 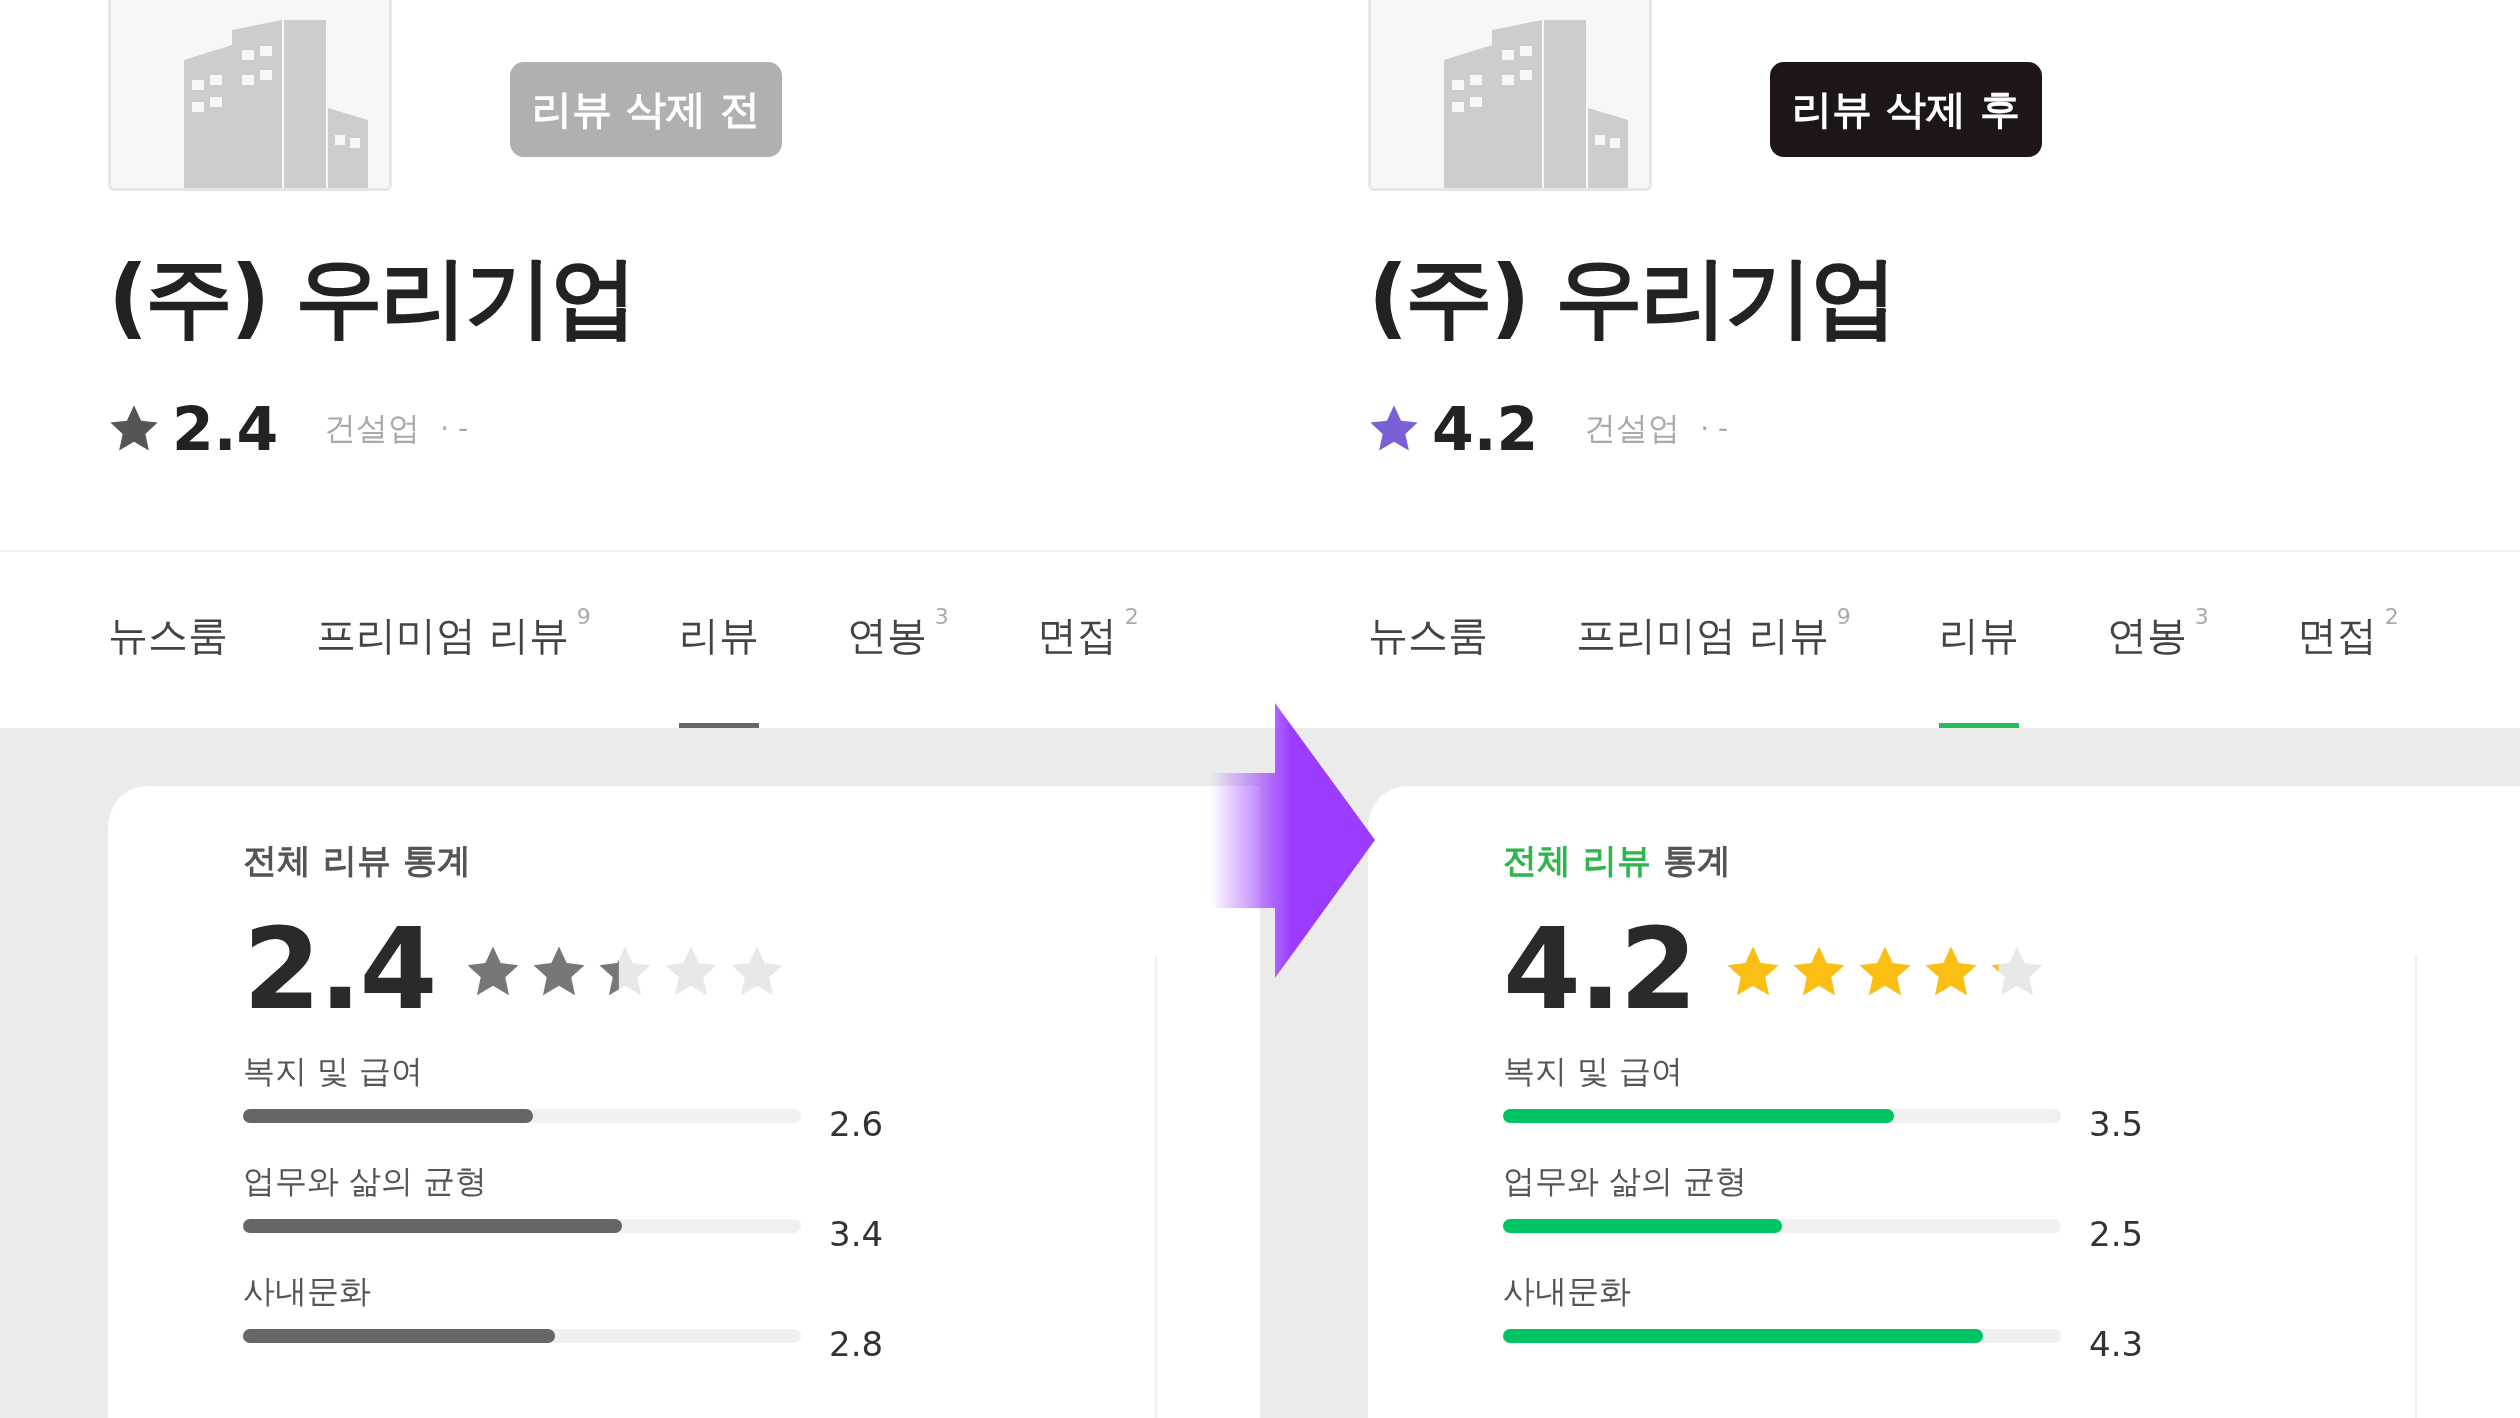 What do you see at coordinates (225, 428) in the screenshot?
I see `rating-value: 2.4` at bounding box center [225, 428].